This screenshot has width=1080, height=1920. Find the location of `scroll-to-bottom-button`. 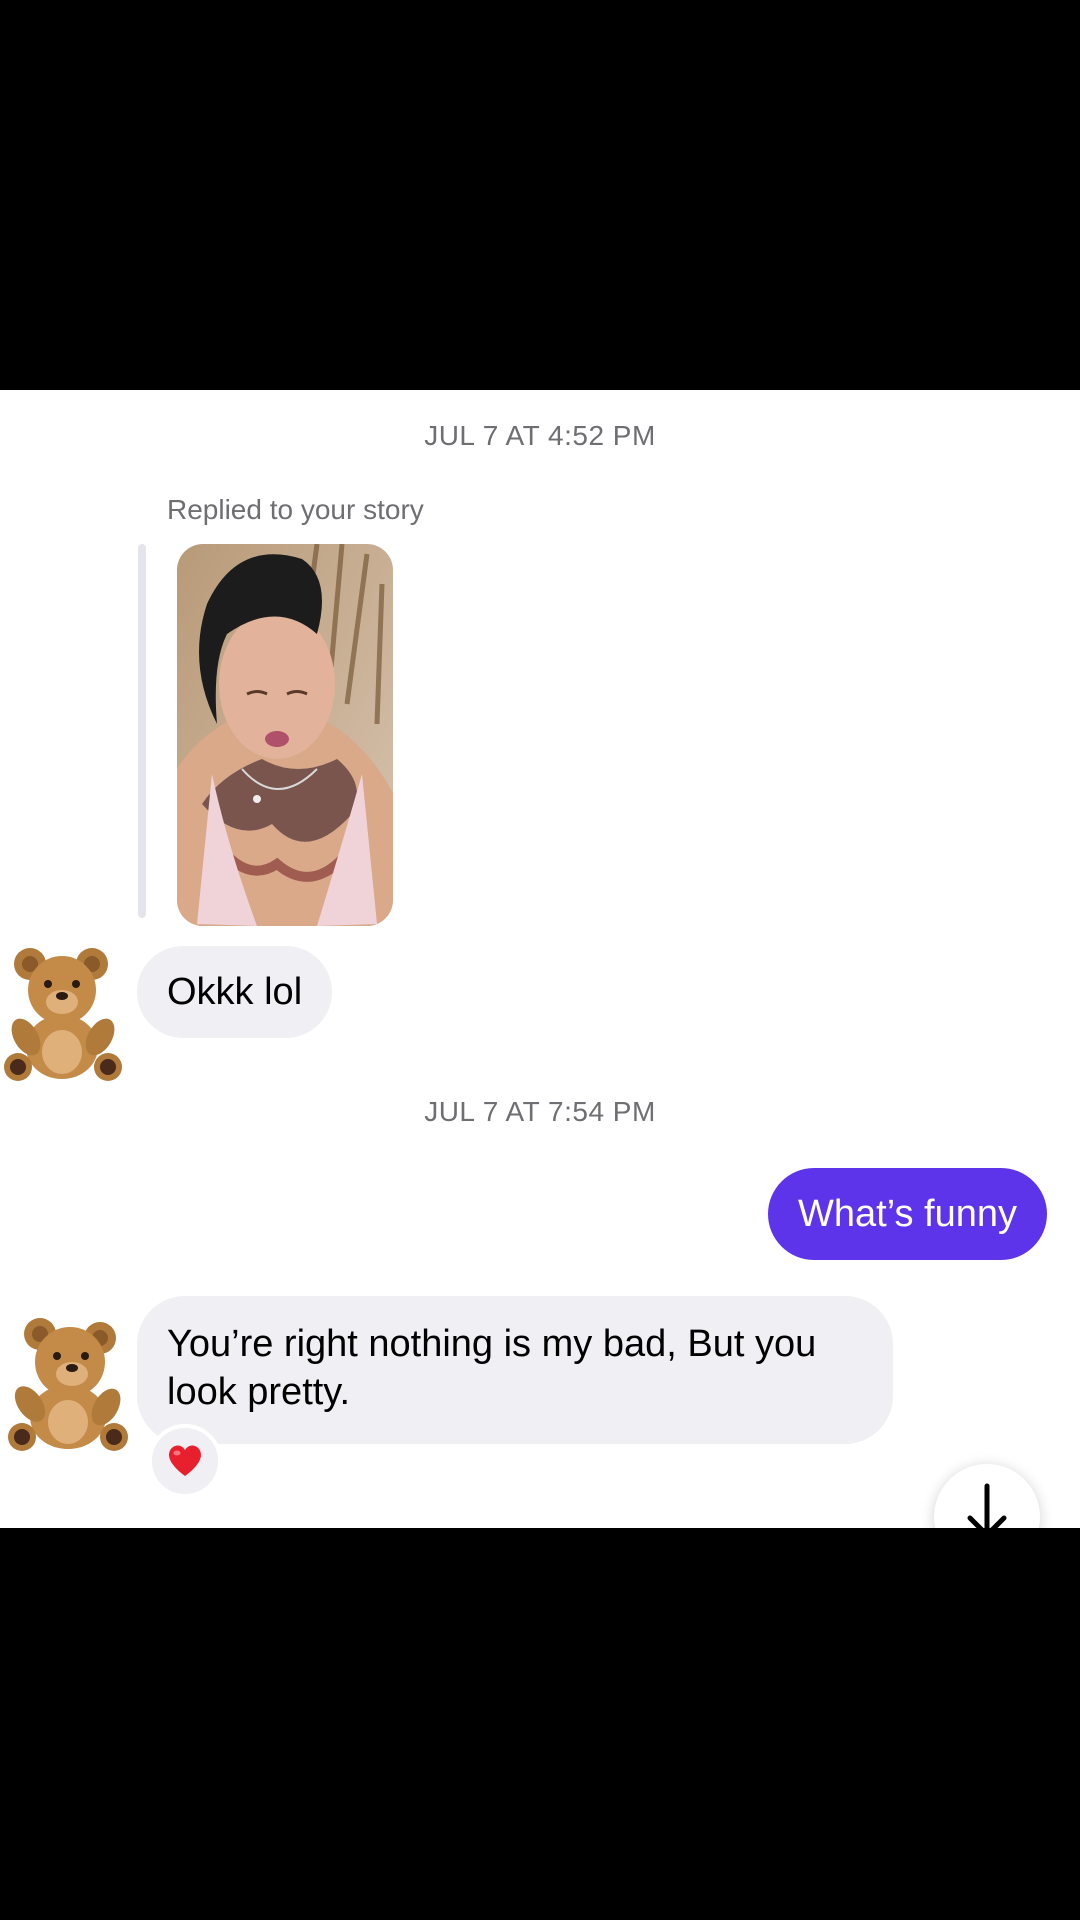

scroll-to-bottom-button is located at coordinates (987, 1496).